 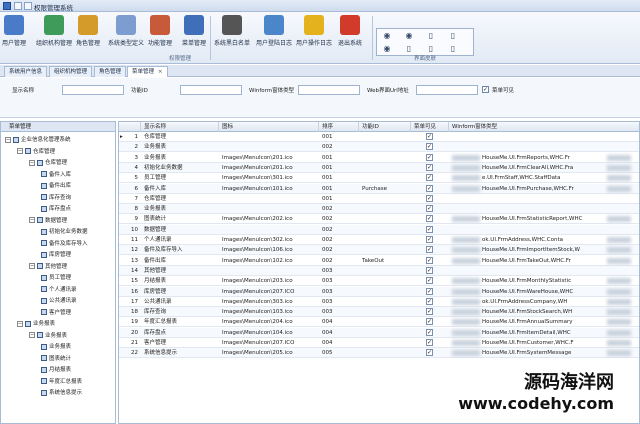 What do you see at coordinates (48, 267) in the screenshot?
I see `tree-node: − 其他管理` at bounding box center [48, 267].